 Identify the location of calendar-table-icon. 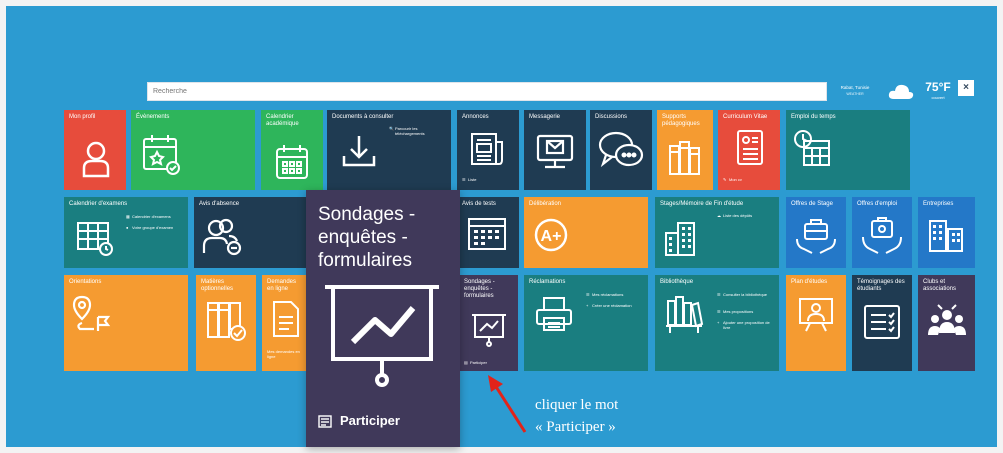
(95, 239).